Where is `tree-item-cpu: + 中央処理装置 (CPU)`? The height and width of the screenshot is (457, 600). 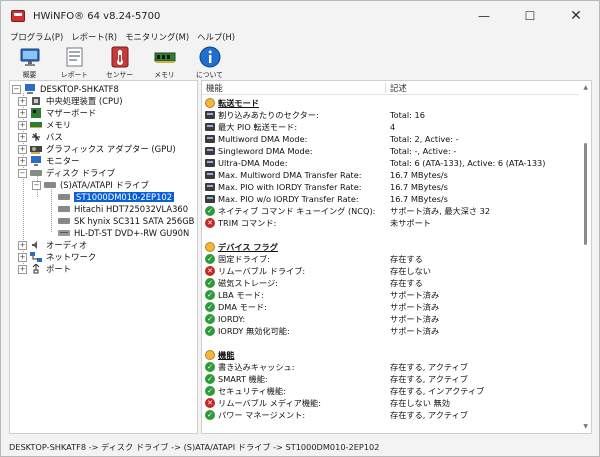
tree-item-cpu: + 中央処理装置 (CPU) is located at coordinates (70, 101).